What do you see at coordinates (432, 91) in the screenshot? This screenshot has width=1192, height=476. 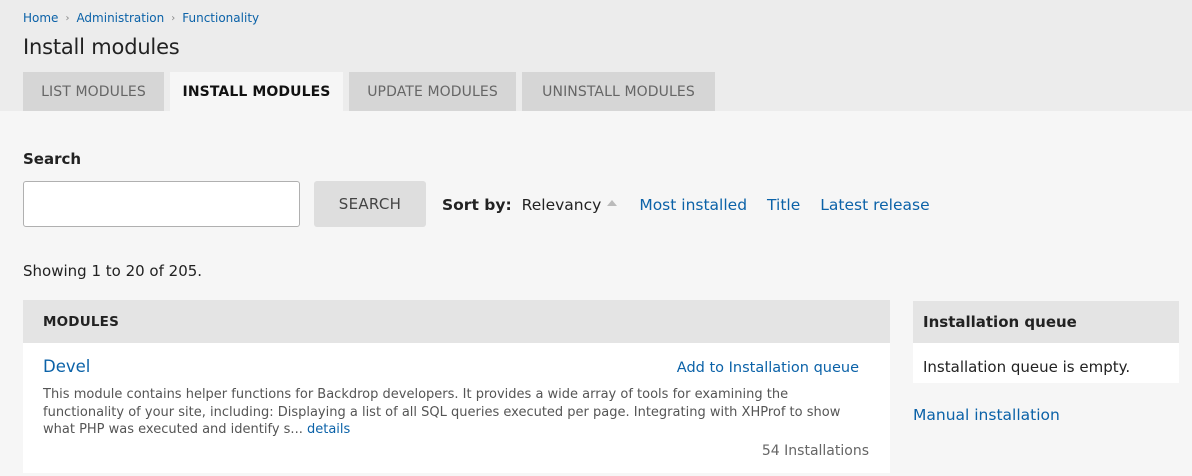 I see `tab-update-modules: UPDATE MODULES` at bounding box center [432, 91].